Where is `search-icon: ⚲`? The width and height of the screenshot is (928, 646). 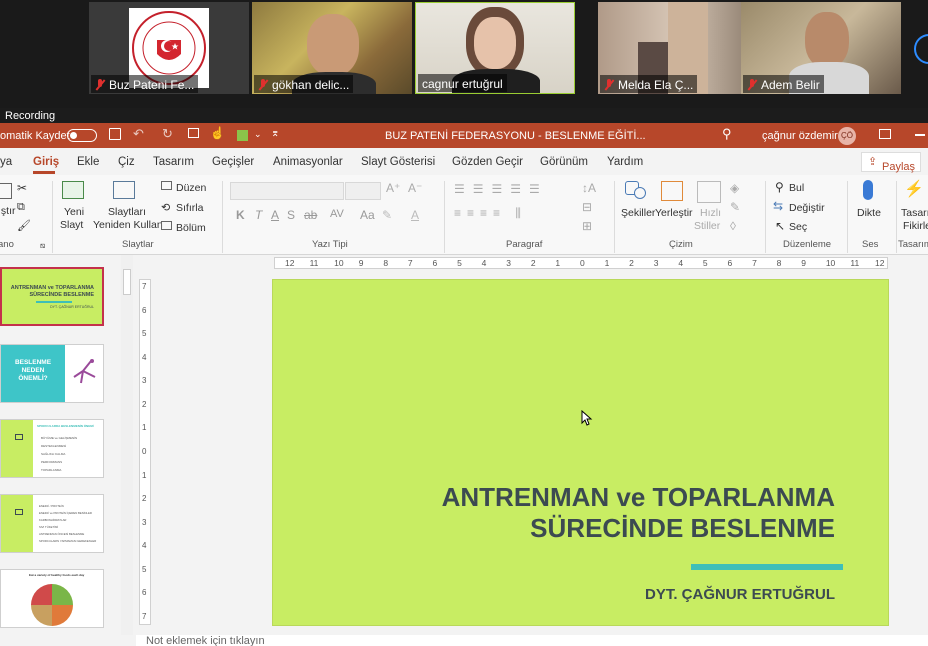 search-icon: ⚲ is located at coordinates (727, 134).